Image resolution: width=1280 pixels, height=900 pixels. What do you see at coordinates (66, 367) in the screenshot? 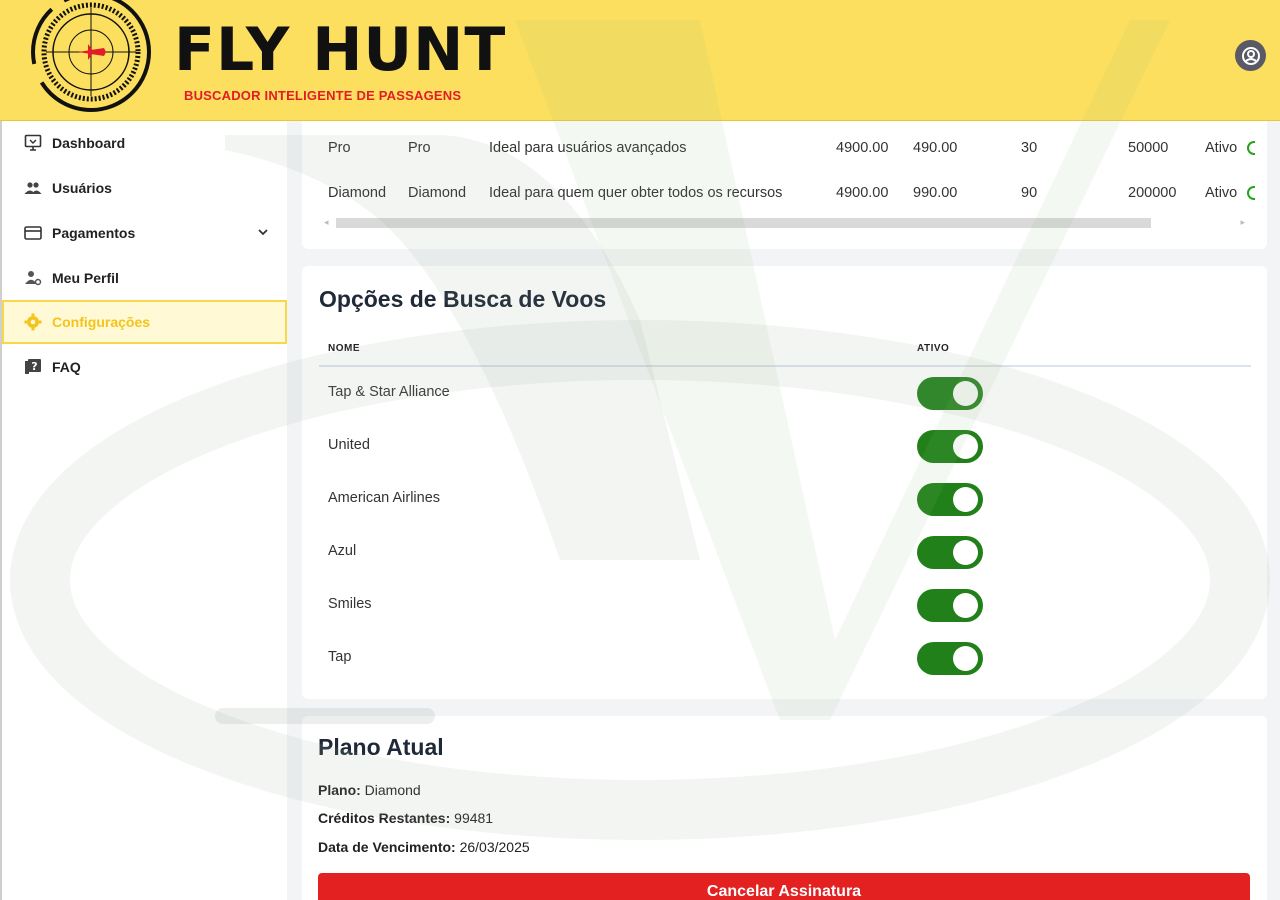
I see `sidebar-item-label: FAQ` at bounding box center [66, 367].